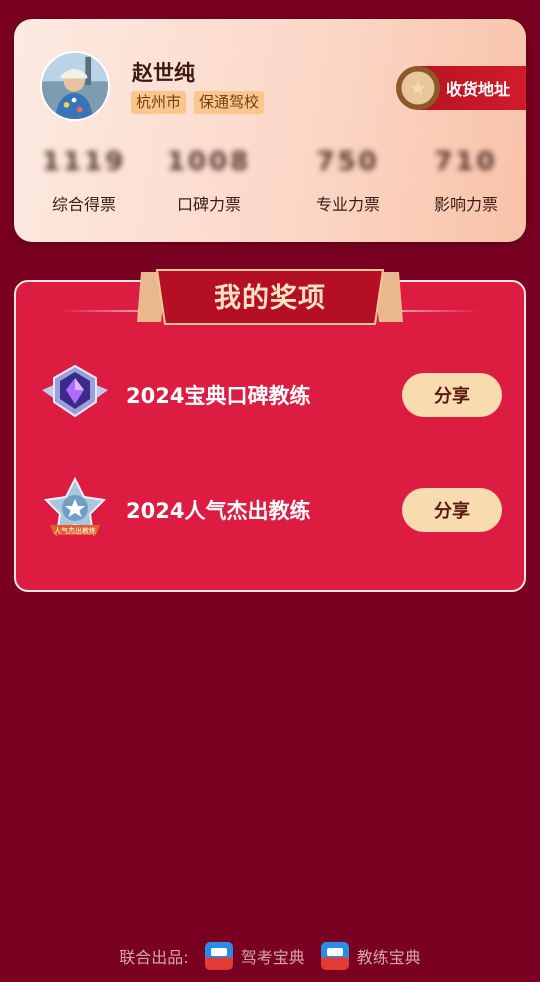 The height and width of the screenshot is (982, 540). What do you see at coordinates (229, 102) in the screenshot?
I see `school-tag: 保通驾校` at bounding box center [229, 102].